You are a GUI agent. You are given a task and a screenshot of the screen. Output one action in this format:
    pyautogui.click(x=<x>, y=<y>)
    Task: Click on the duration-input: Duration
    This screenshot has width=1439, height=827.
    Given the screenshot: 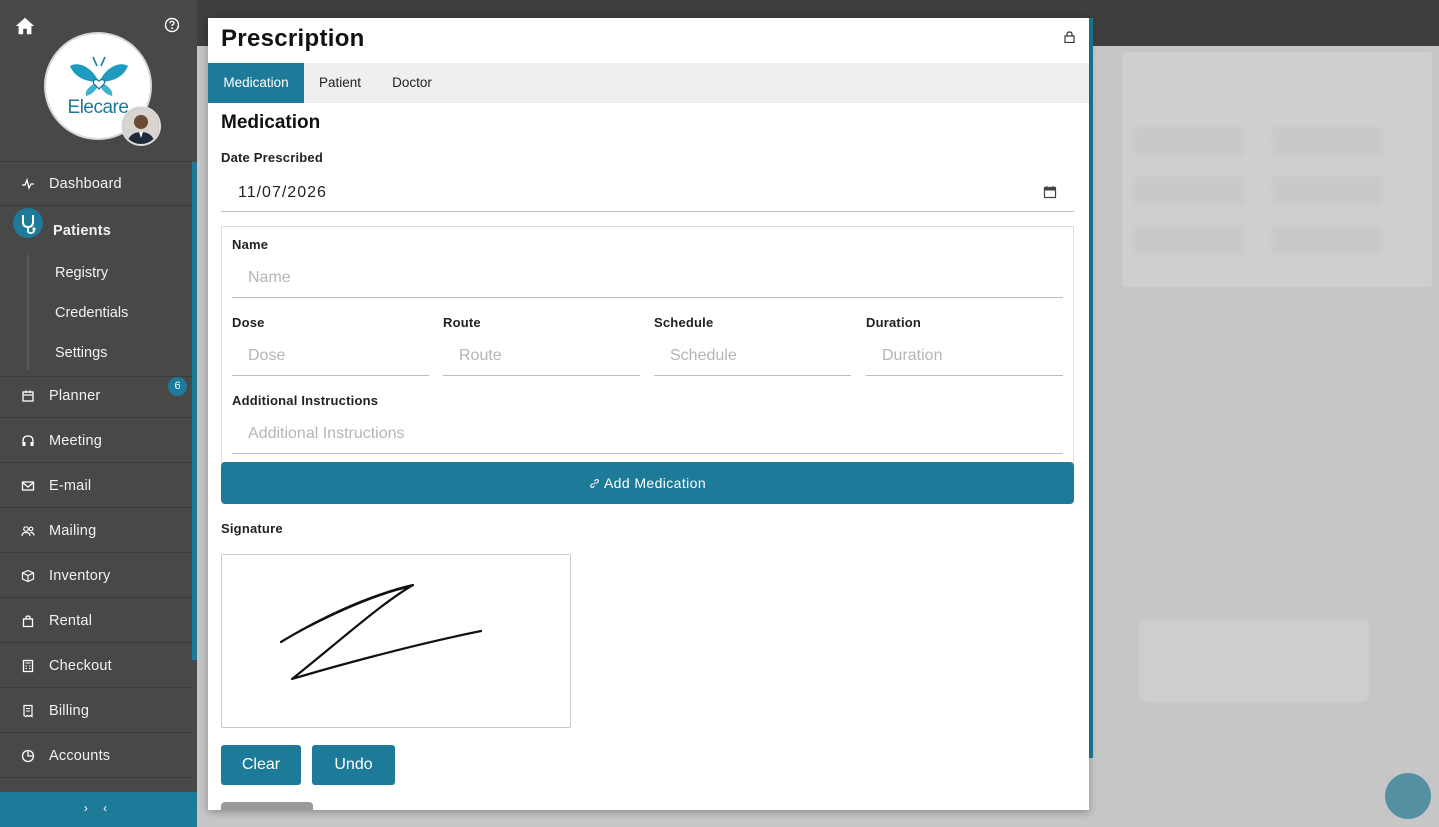 What is the action you would take?
    pyautogui.click(x=964, y=357)
    